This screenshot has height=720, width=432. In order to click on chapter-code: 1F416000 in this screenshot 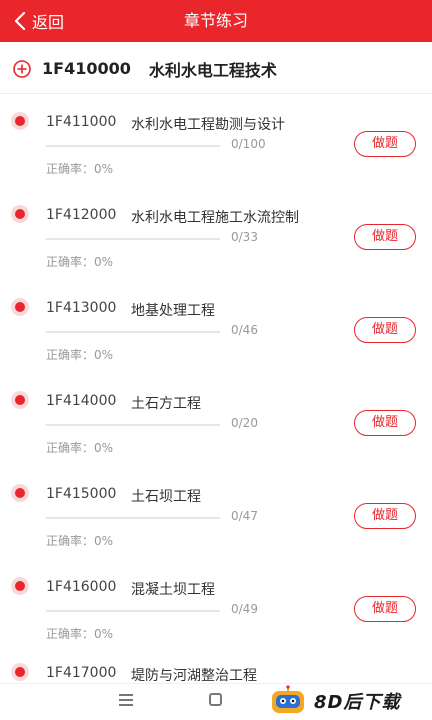, I will do `click(81, 587)`.